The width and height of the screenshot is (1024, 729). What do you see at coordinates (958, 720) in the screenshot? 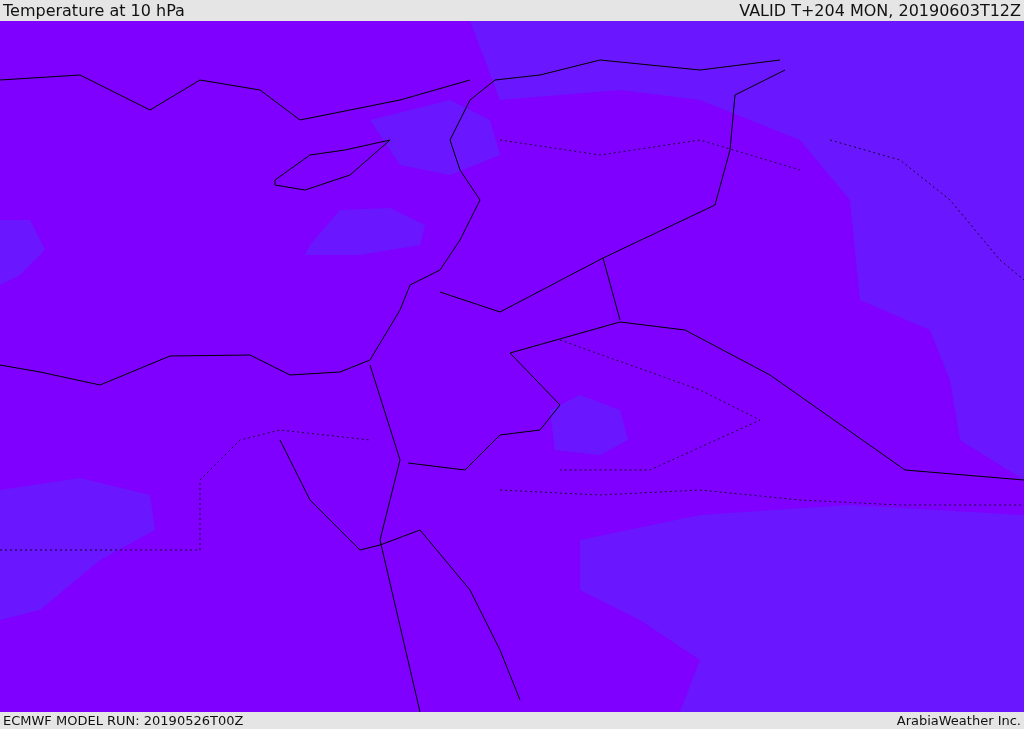
I see `credit-label: ArabiaWeather Inc.` at bounding box center [958, 720].